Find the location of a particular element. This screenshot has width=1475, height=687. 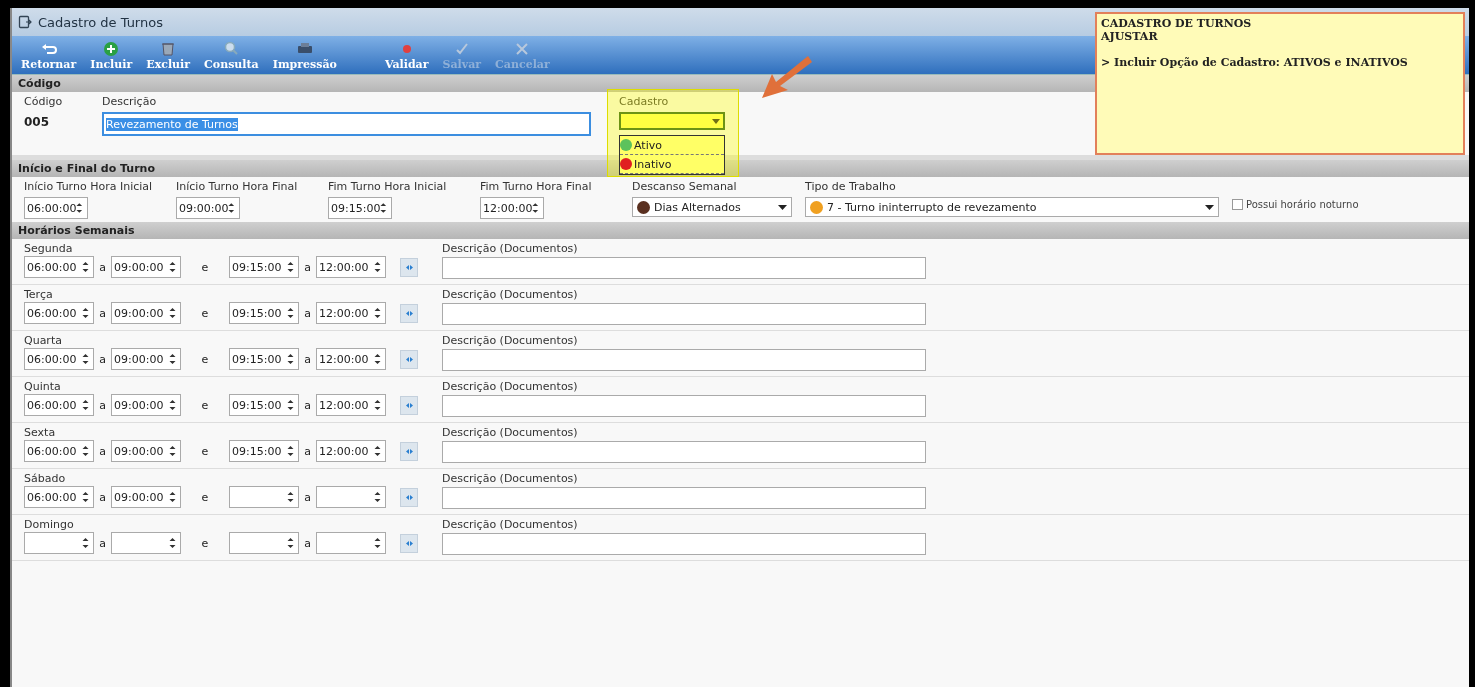

field-label: Código is located at coordinates (44, 101).